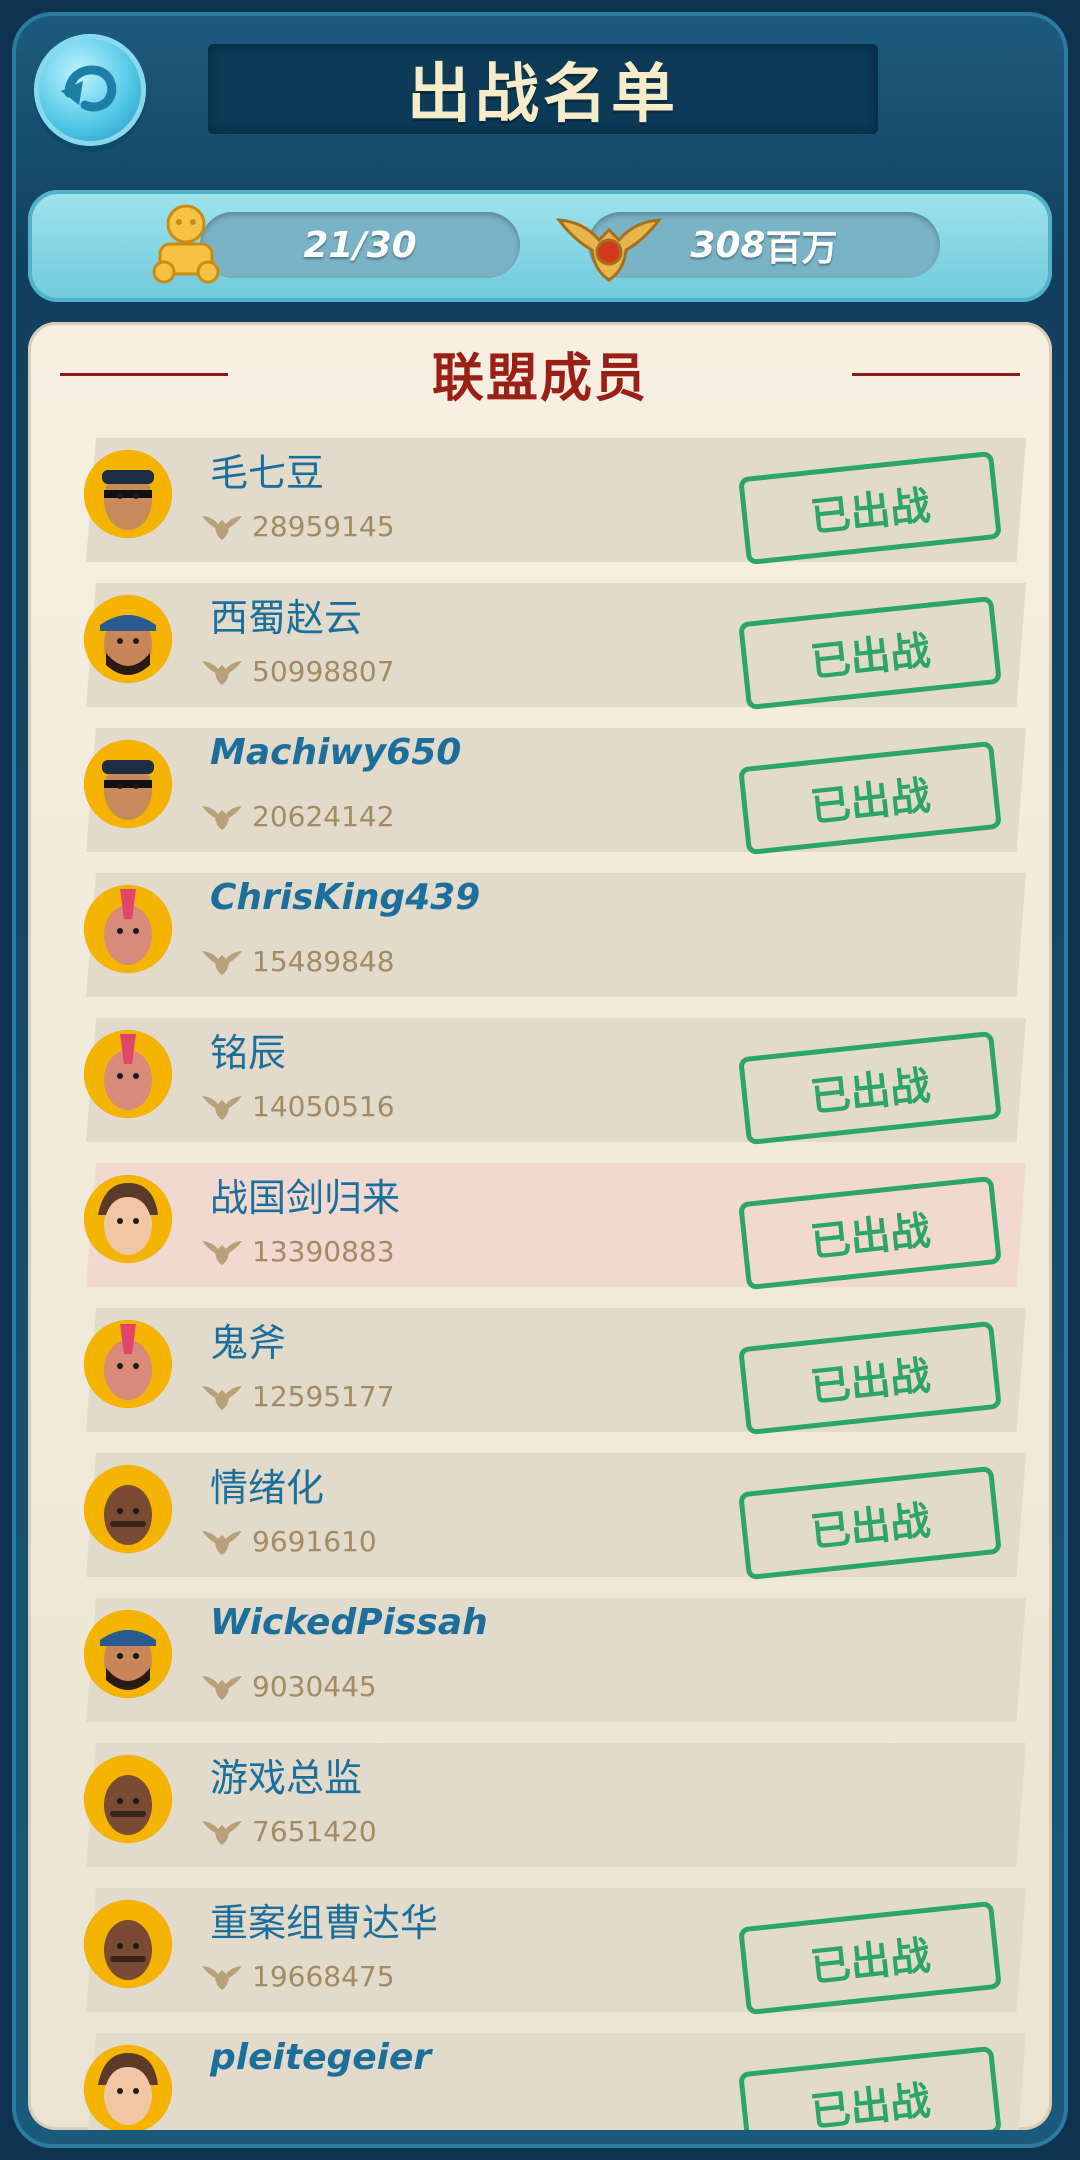  What do you see at coordinates (144, 374) in the screenshot?
I see `section-divider-left` at bounding box center [144, 374].